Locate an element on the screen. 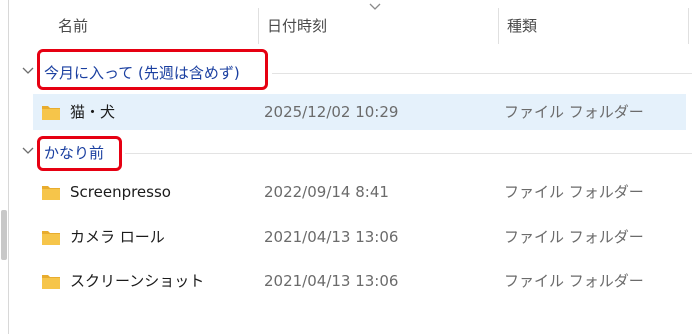 This screenshot has height=334, width=700. group-label: 今月に入って (先週は含めず) is located at coordinates (142, 73).